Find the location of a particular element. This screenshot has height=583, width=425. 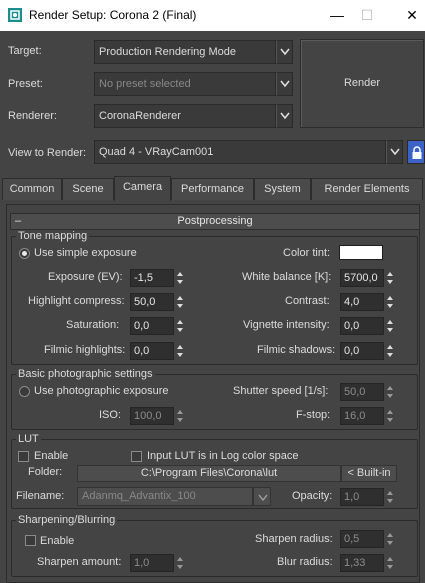

tone-mapping-title: Tone mapping is located at coordinates (53, 236).